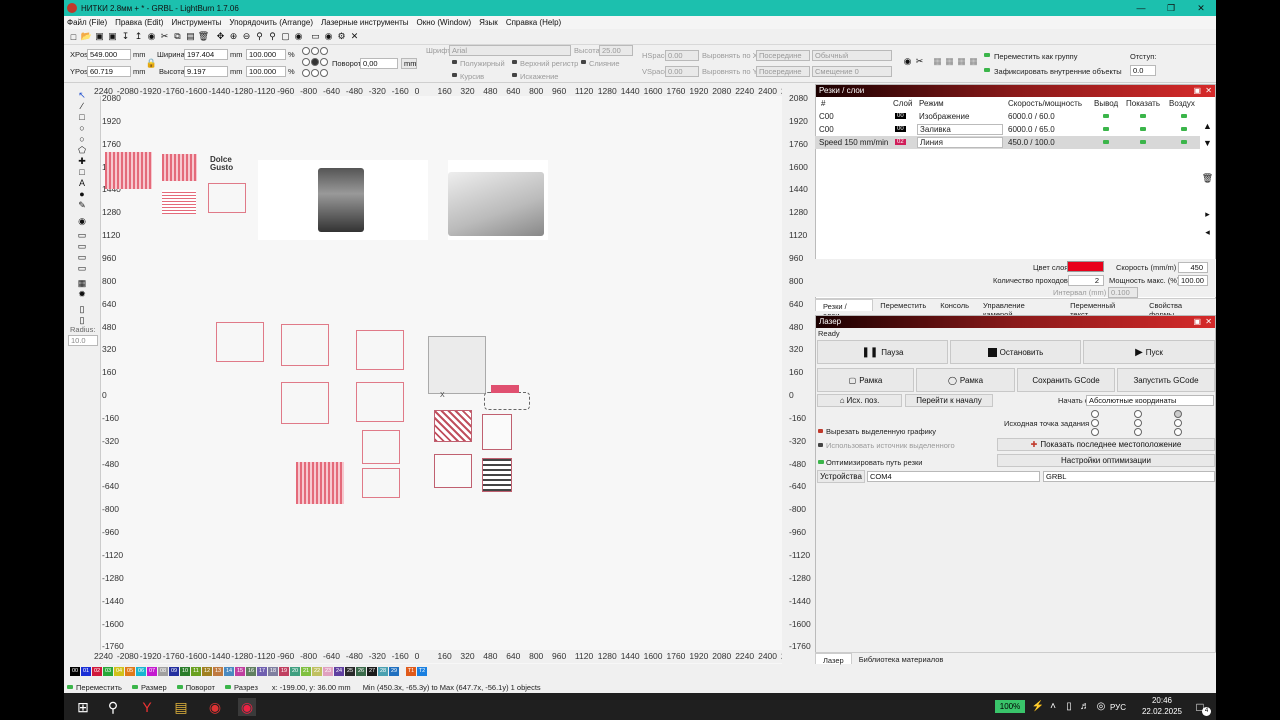 The width and height of the screenshot is (1280, 720). I want to click on height-field: 9.197, so click(206, 71).